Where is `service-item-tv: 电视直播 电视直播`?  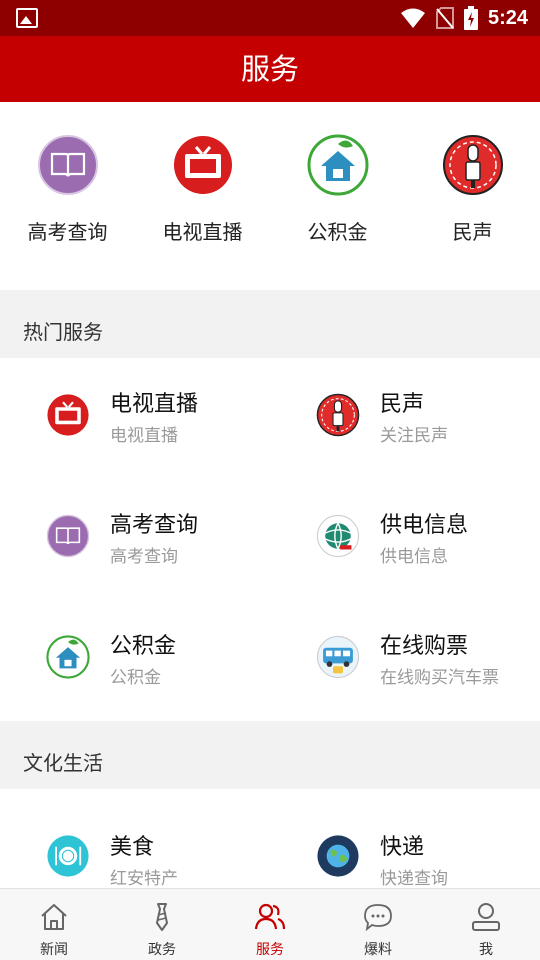 service-item-tv: 电视直播 电视直播 is located at coordinates (135, 418).